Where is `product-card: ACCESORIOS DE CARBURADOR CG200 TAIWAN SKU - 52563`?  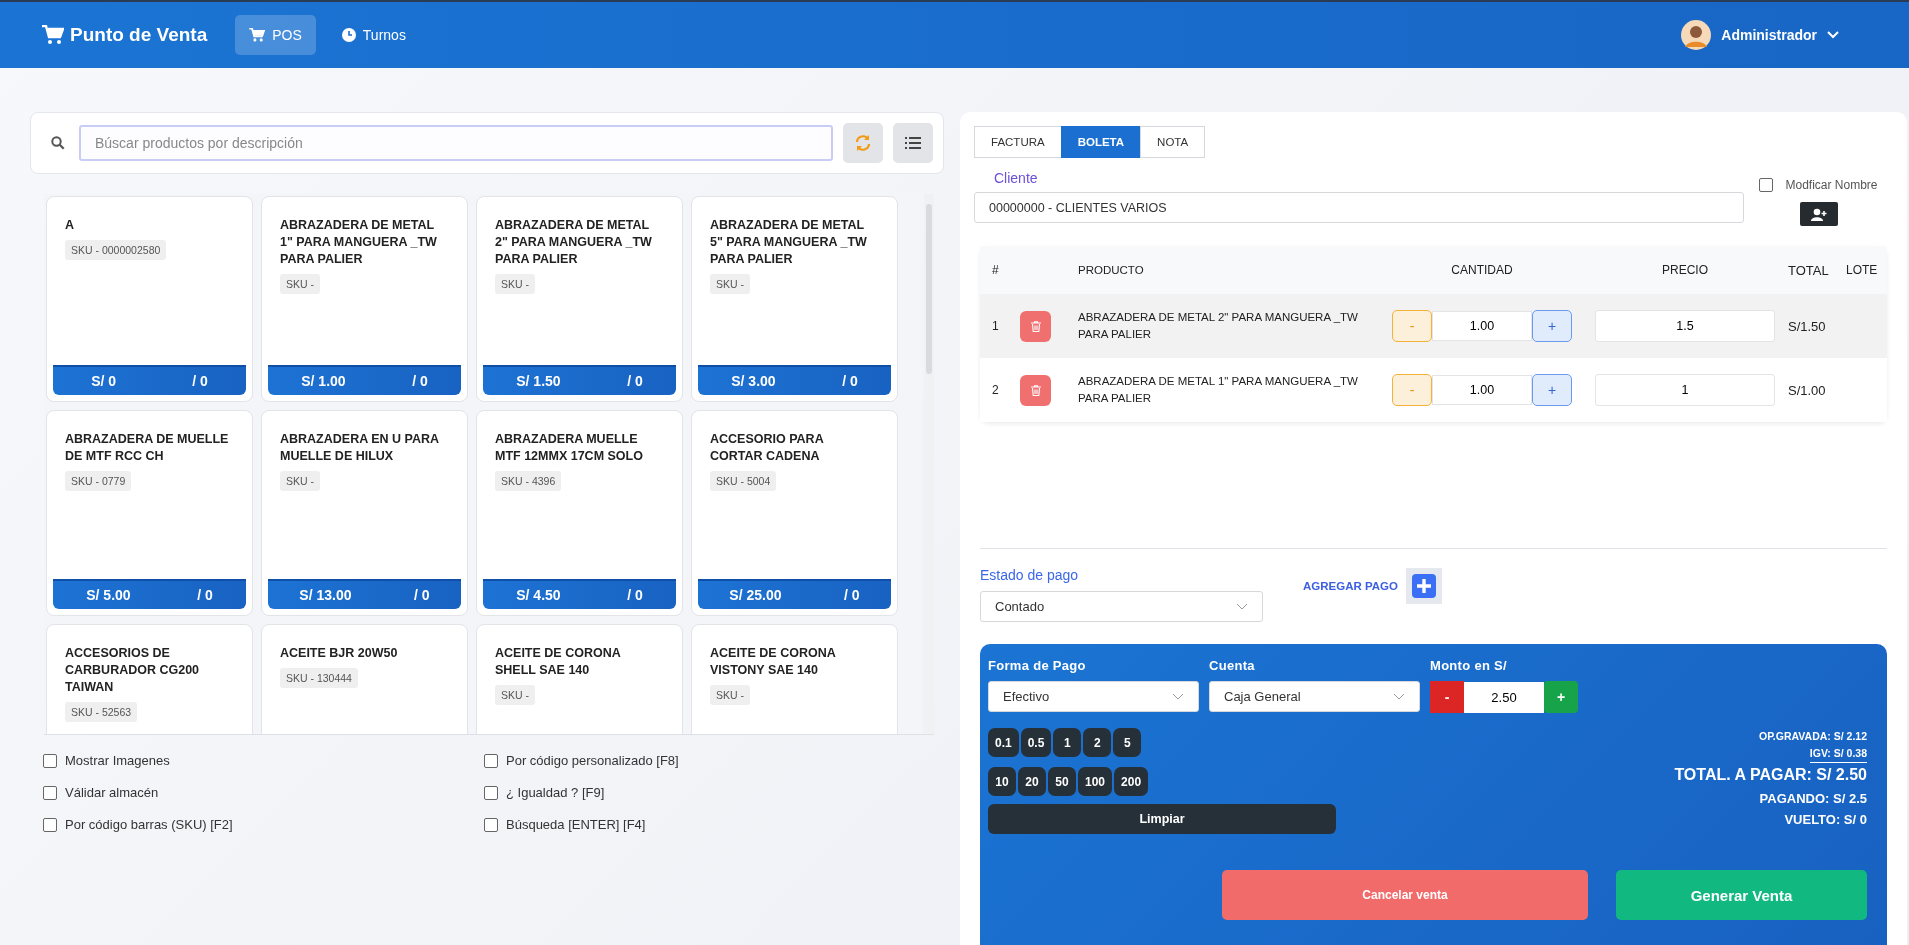
product-card: ACCESORIOS DE CARBURADOR CG200 TAIWAN SKU - 52563 is located at coordinates (149, 679).